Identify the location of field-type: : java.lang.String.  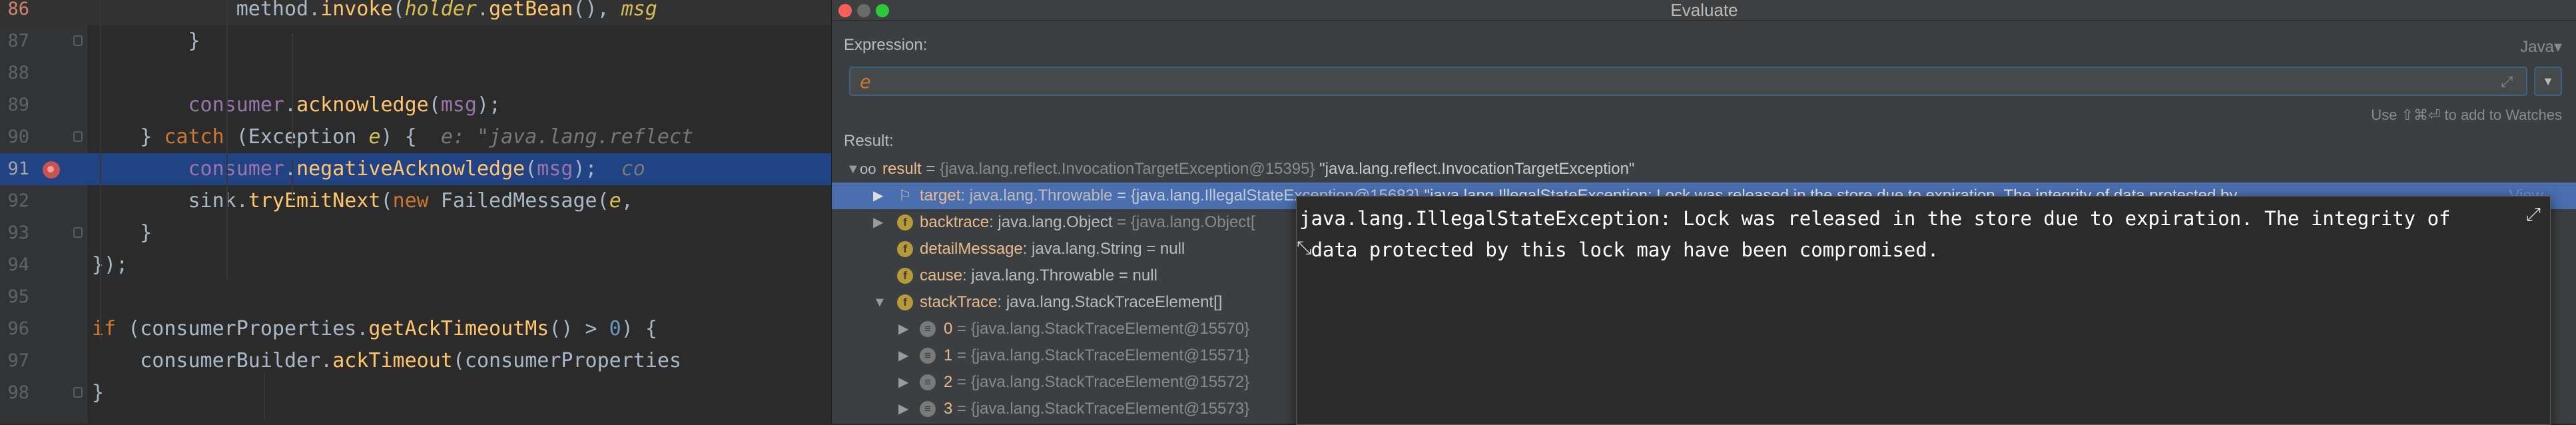
(1082, 249).